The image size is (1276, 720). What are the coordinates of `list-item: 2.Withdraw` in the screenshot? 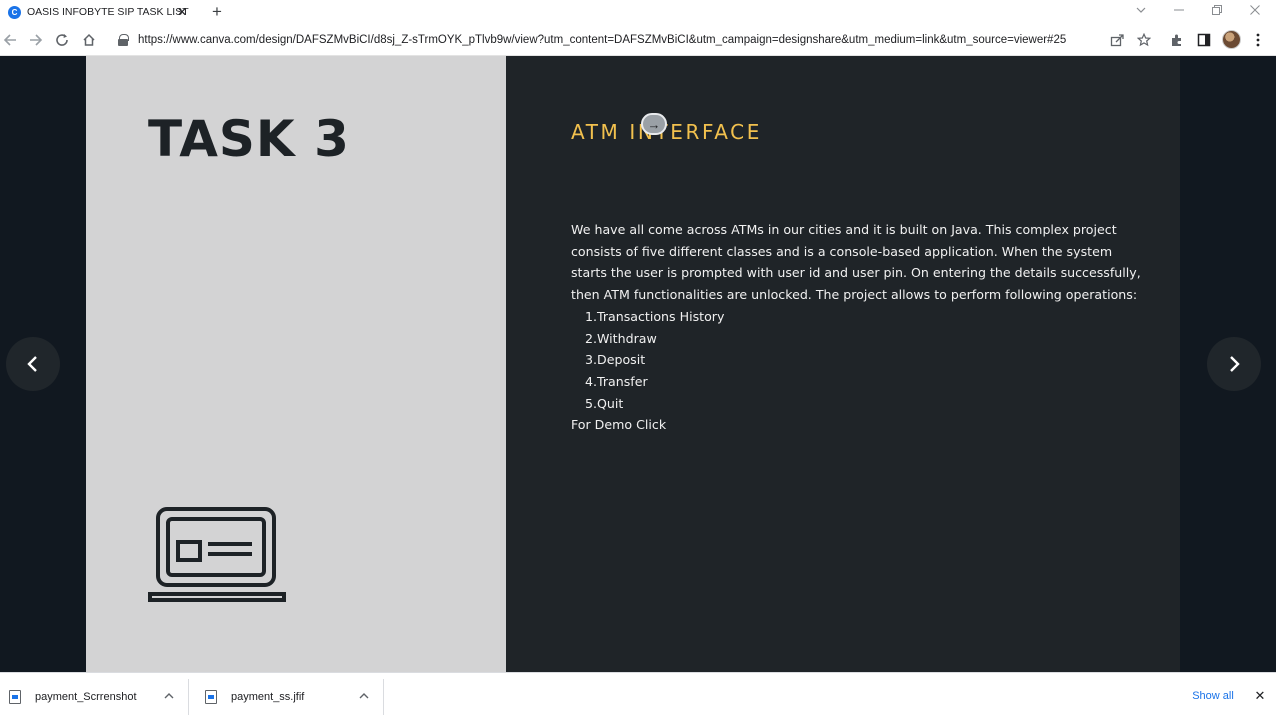 It's located at (621, 338).